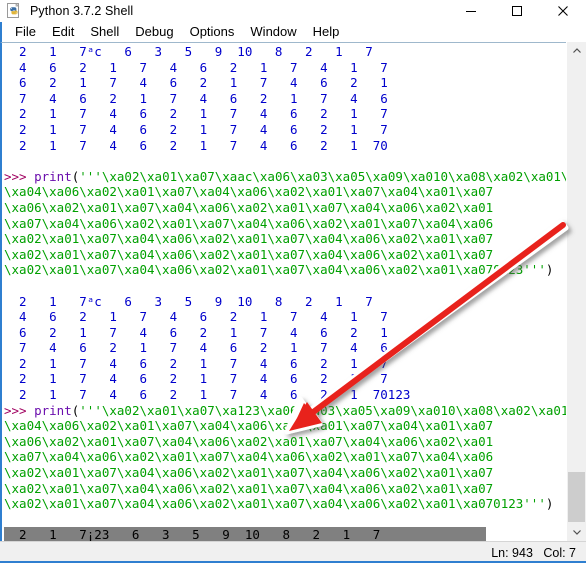 The height and width of the screenshot is (563, 586). I want to click on output-line-text: 2 1 7 4 6 2 1 7 4 6 2 1 70, so click(196, 145).